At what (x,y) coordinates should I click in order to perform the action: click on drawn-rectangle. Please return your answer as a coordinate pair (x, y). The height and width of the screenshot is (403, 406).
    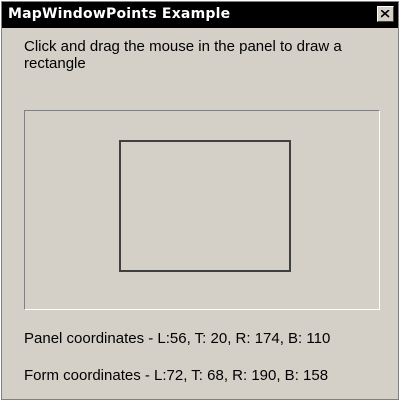
    Looking at the image, I should click on (205, 206).